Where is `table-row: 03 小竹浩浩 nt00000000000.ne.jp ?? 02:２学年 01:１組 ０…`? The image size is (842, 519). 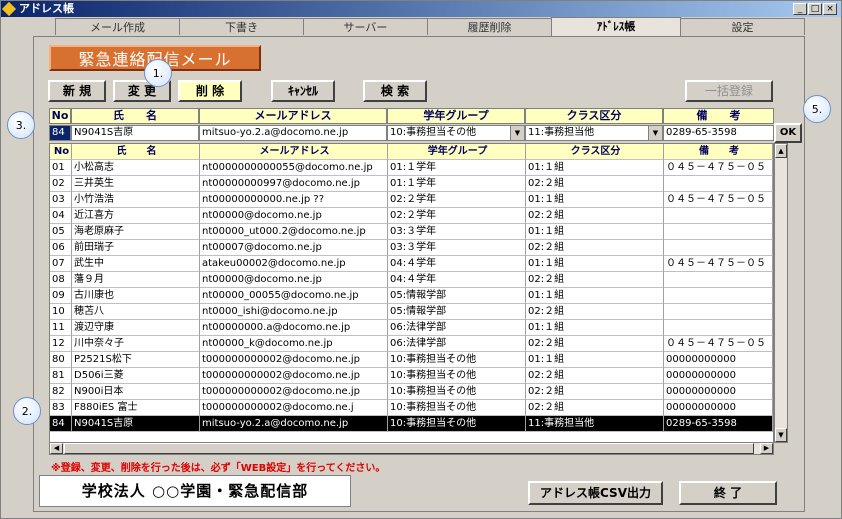 table-row: 03 小竹浩浩 nt00000000000.ne.jp ?? 02:２学年 01:１組 ０… is located at coordinates (411, 200).